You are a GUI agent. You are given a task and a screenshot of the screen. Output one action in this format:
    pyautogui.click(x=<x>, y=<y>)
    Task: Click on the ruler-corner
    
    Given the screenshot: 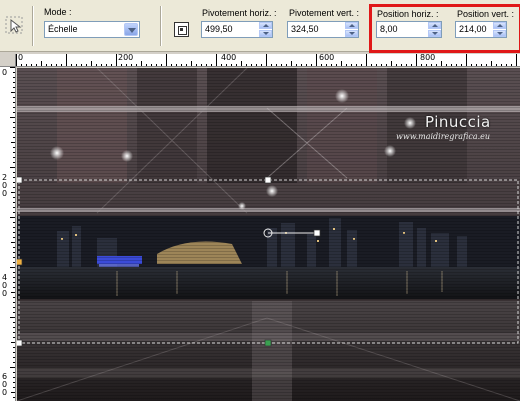 What is the action you would take?
    pyautogui.click(x=8, y=60)
    